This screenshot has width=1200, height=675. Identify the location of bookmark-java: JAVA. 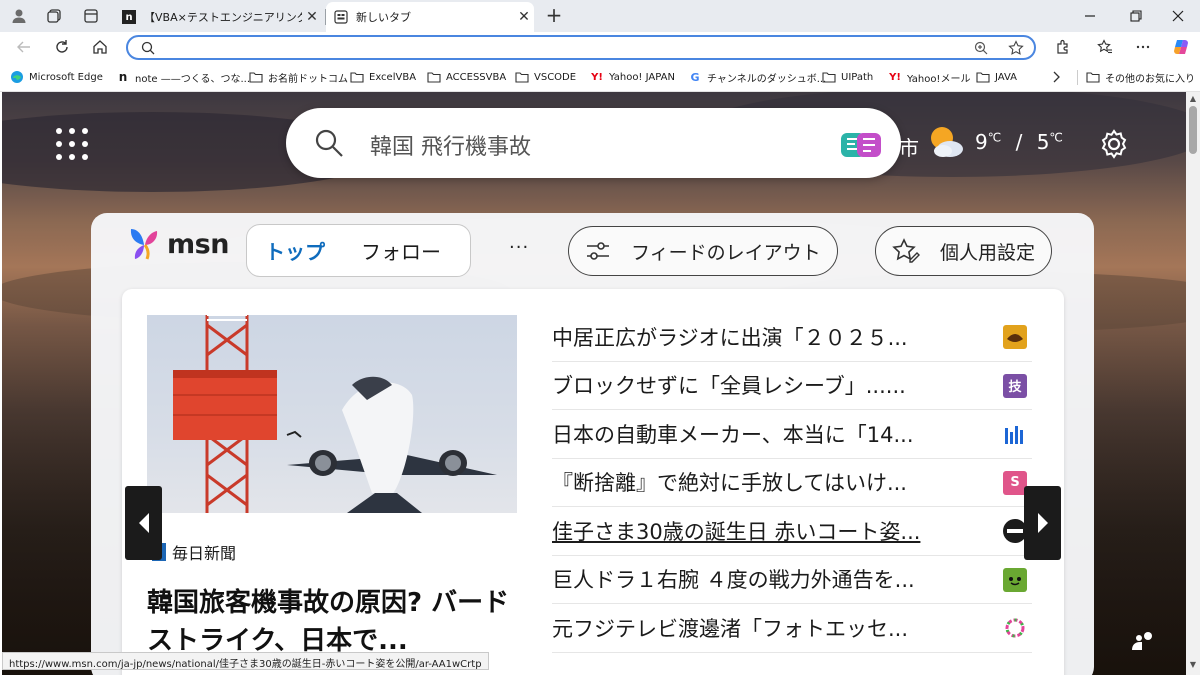
(996, 77).